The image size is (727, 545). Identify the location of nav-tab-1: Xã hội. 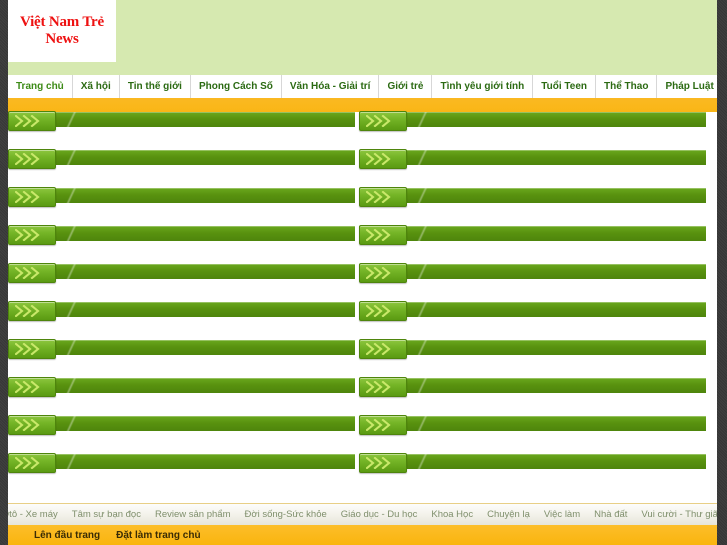
(96, 86).